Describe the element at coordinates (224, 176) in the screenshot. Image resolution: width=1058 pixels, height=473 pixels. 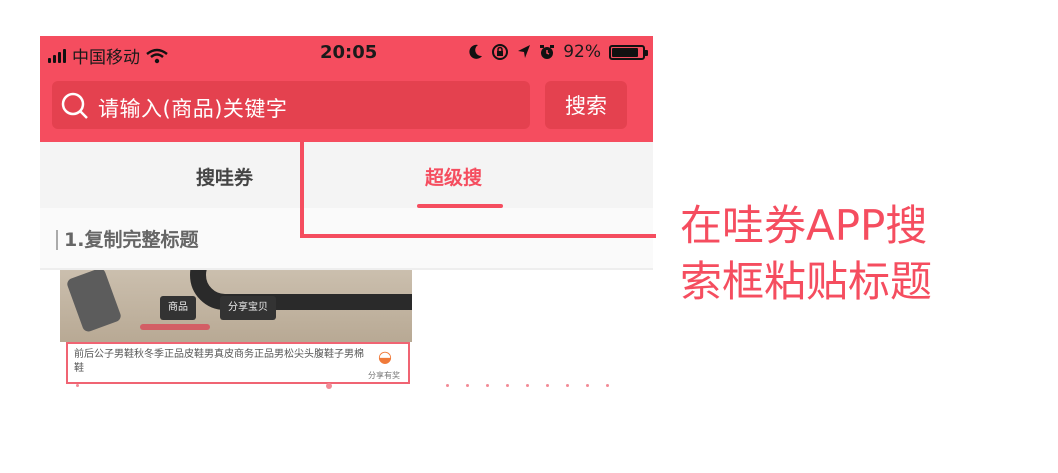
I see `tab-wa-coupon-search: 搜哇券` at that location.